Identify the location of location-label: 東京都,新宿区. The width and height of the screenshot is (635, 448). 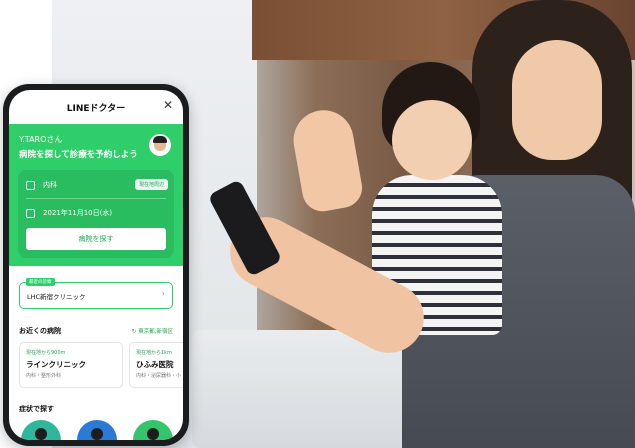
(155, 332).